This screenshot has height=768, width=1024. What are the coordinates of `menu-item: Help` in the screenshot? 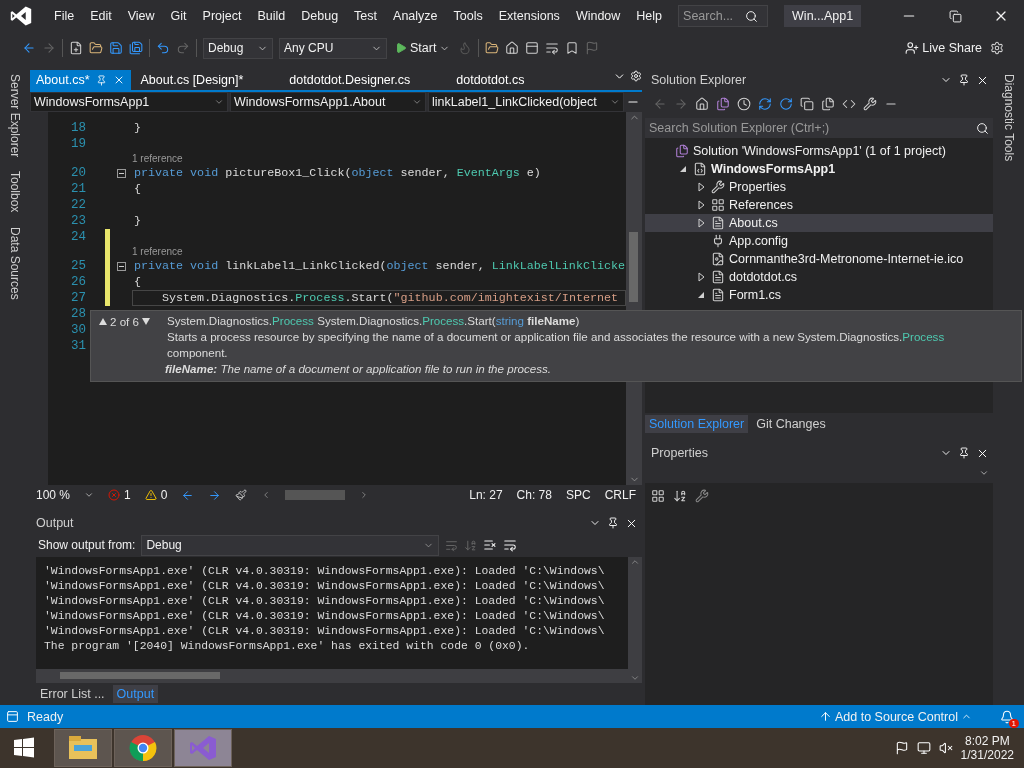 It's located at (649, 16).